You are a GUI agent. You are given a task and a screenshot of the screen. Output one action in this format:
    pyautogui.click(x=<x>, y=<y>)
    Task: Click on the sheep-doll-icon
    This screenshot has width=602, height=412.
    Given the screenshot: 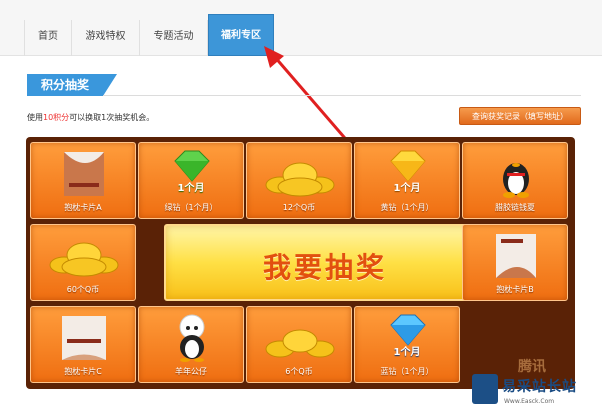 What is the action you would take?
    pyautogui.click(x=192, y=338)
    